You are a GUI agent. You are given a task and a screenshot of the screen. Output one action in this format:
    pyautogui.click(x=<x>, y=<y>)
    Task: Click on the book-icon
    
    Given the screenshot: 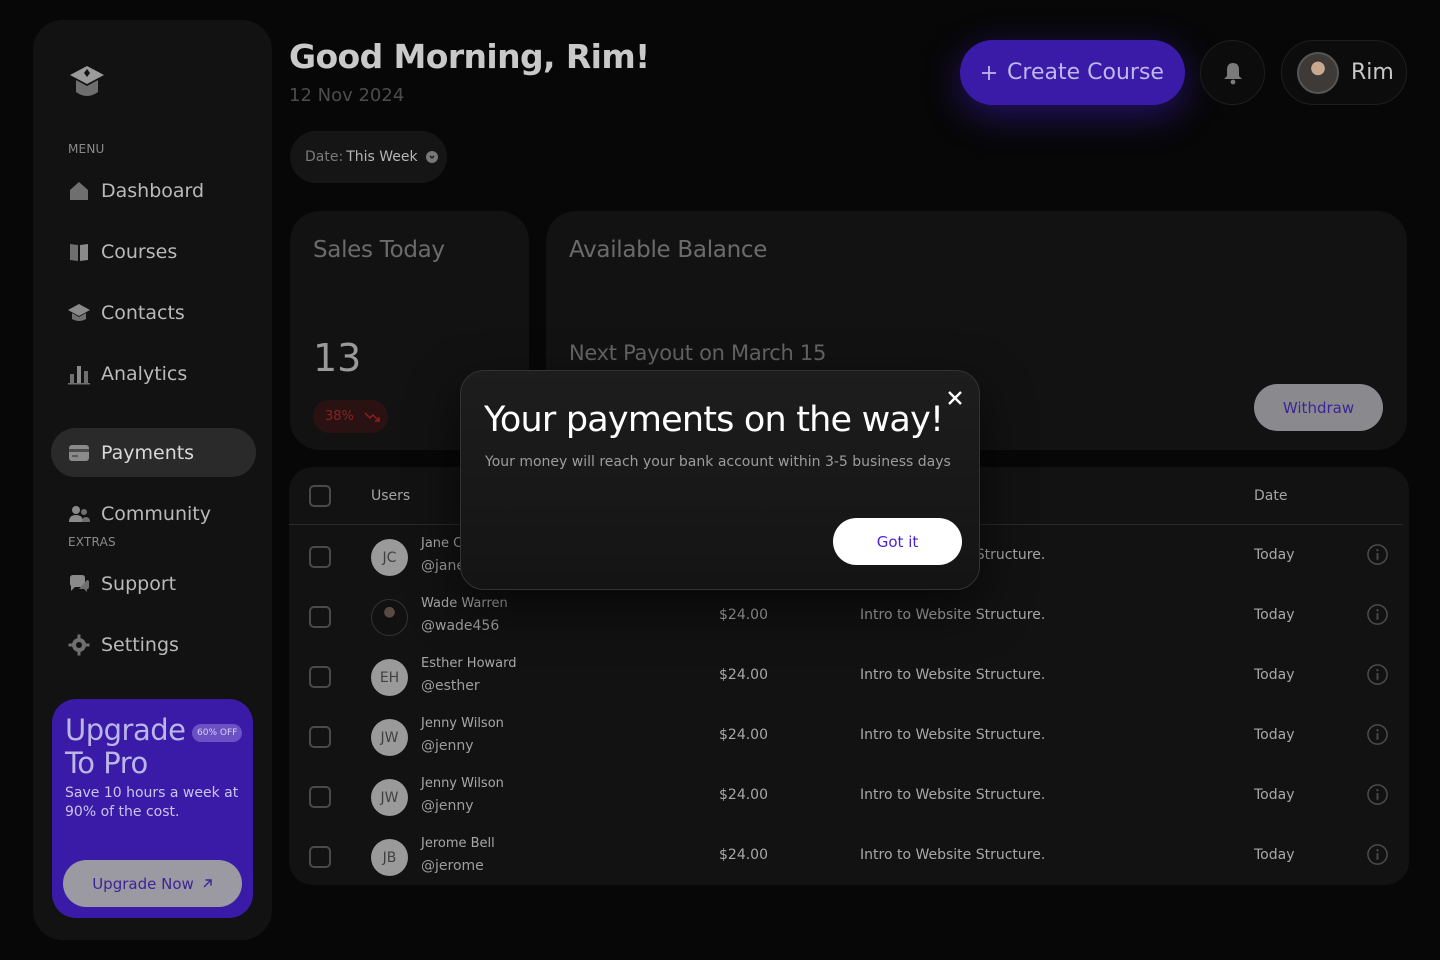 What is the action you would take?
    pyautogui.click(x=79, y=252)
    